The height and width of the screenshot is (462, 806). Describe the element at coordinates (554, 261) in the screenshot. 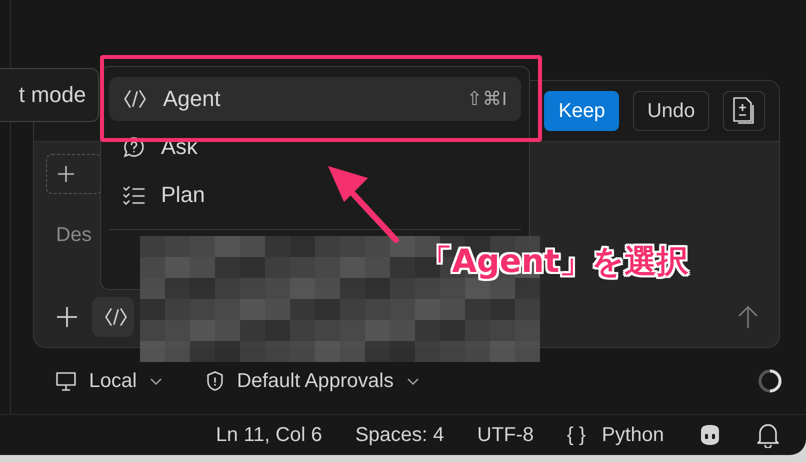

I see `annotation-text: 「Agent」を選択` at that location.